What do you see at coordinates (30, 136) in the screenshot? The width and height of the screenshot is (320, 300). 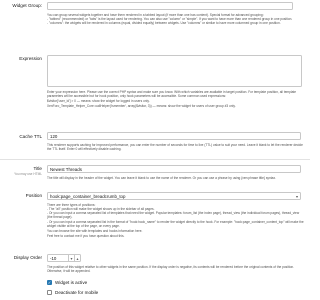 I see `cache-ttl-label: Cache TTL` at bounding box center [30, 136].